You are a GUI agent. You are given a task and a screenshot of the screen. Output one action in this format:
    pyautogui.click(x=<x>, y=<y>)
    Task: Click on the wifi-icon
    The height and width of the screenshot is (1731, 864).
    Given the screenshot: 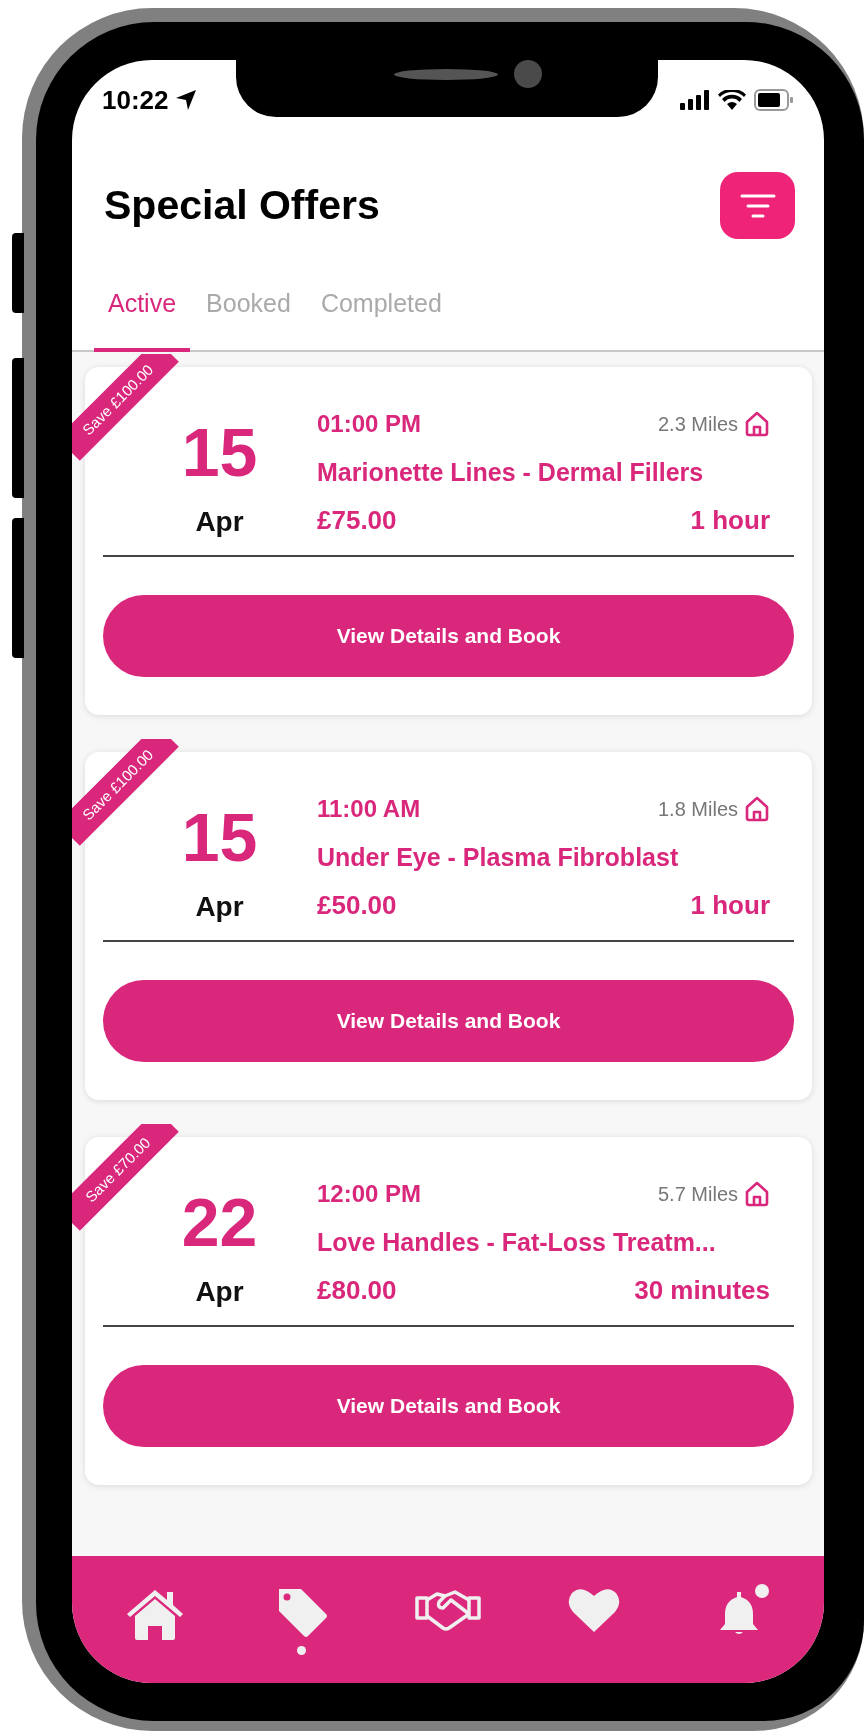 What is the action you would take?
    pyautogui.click(x=732, y=100)
    